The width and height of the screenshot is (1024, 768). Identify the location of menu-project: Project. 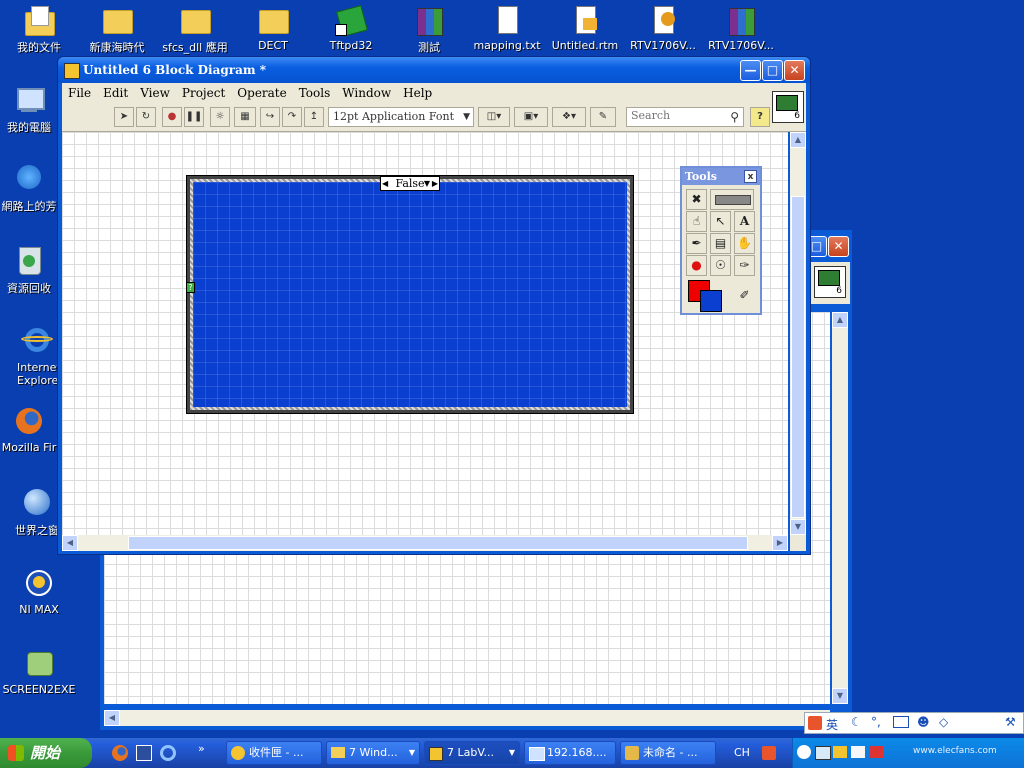
(203, 91).